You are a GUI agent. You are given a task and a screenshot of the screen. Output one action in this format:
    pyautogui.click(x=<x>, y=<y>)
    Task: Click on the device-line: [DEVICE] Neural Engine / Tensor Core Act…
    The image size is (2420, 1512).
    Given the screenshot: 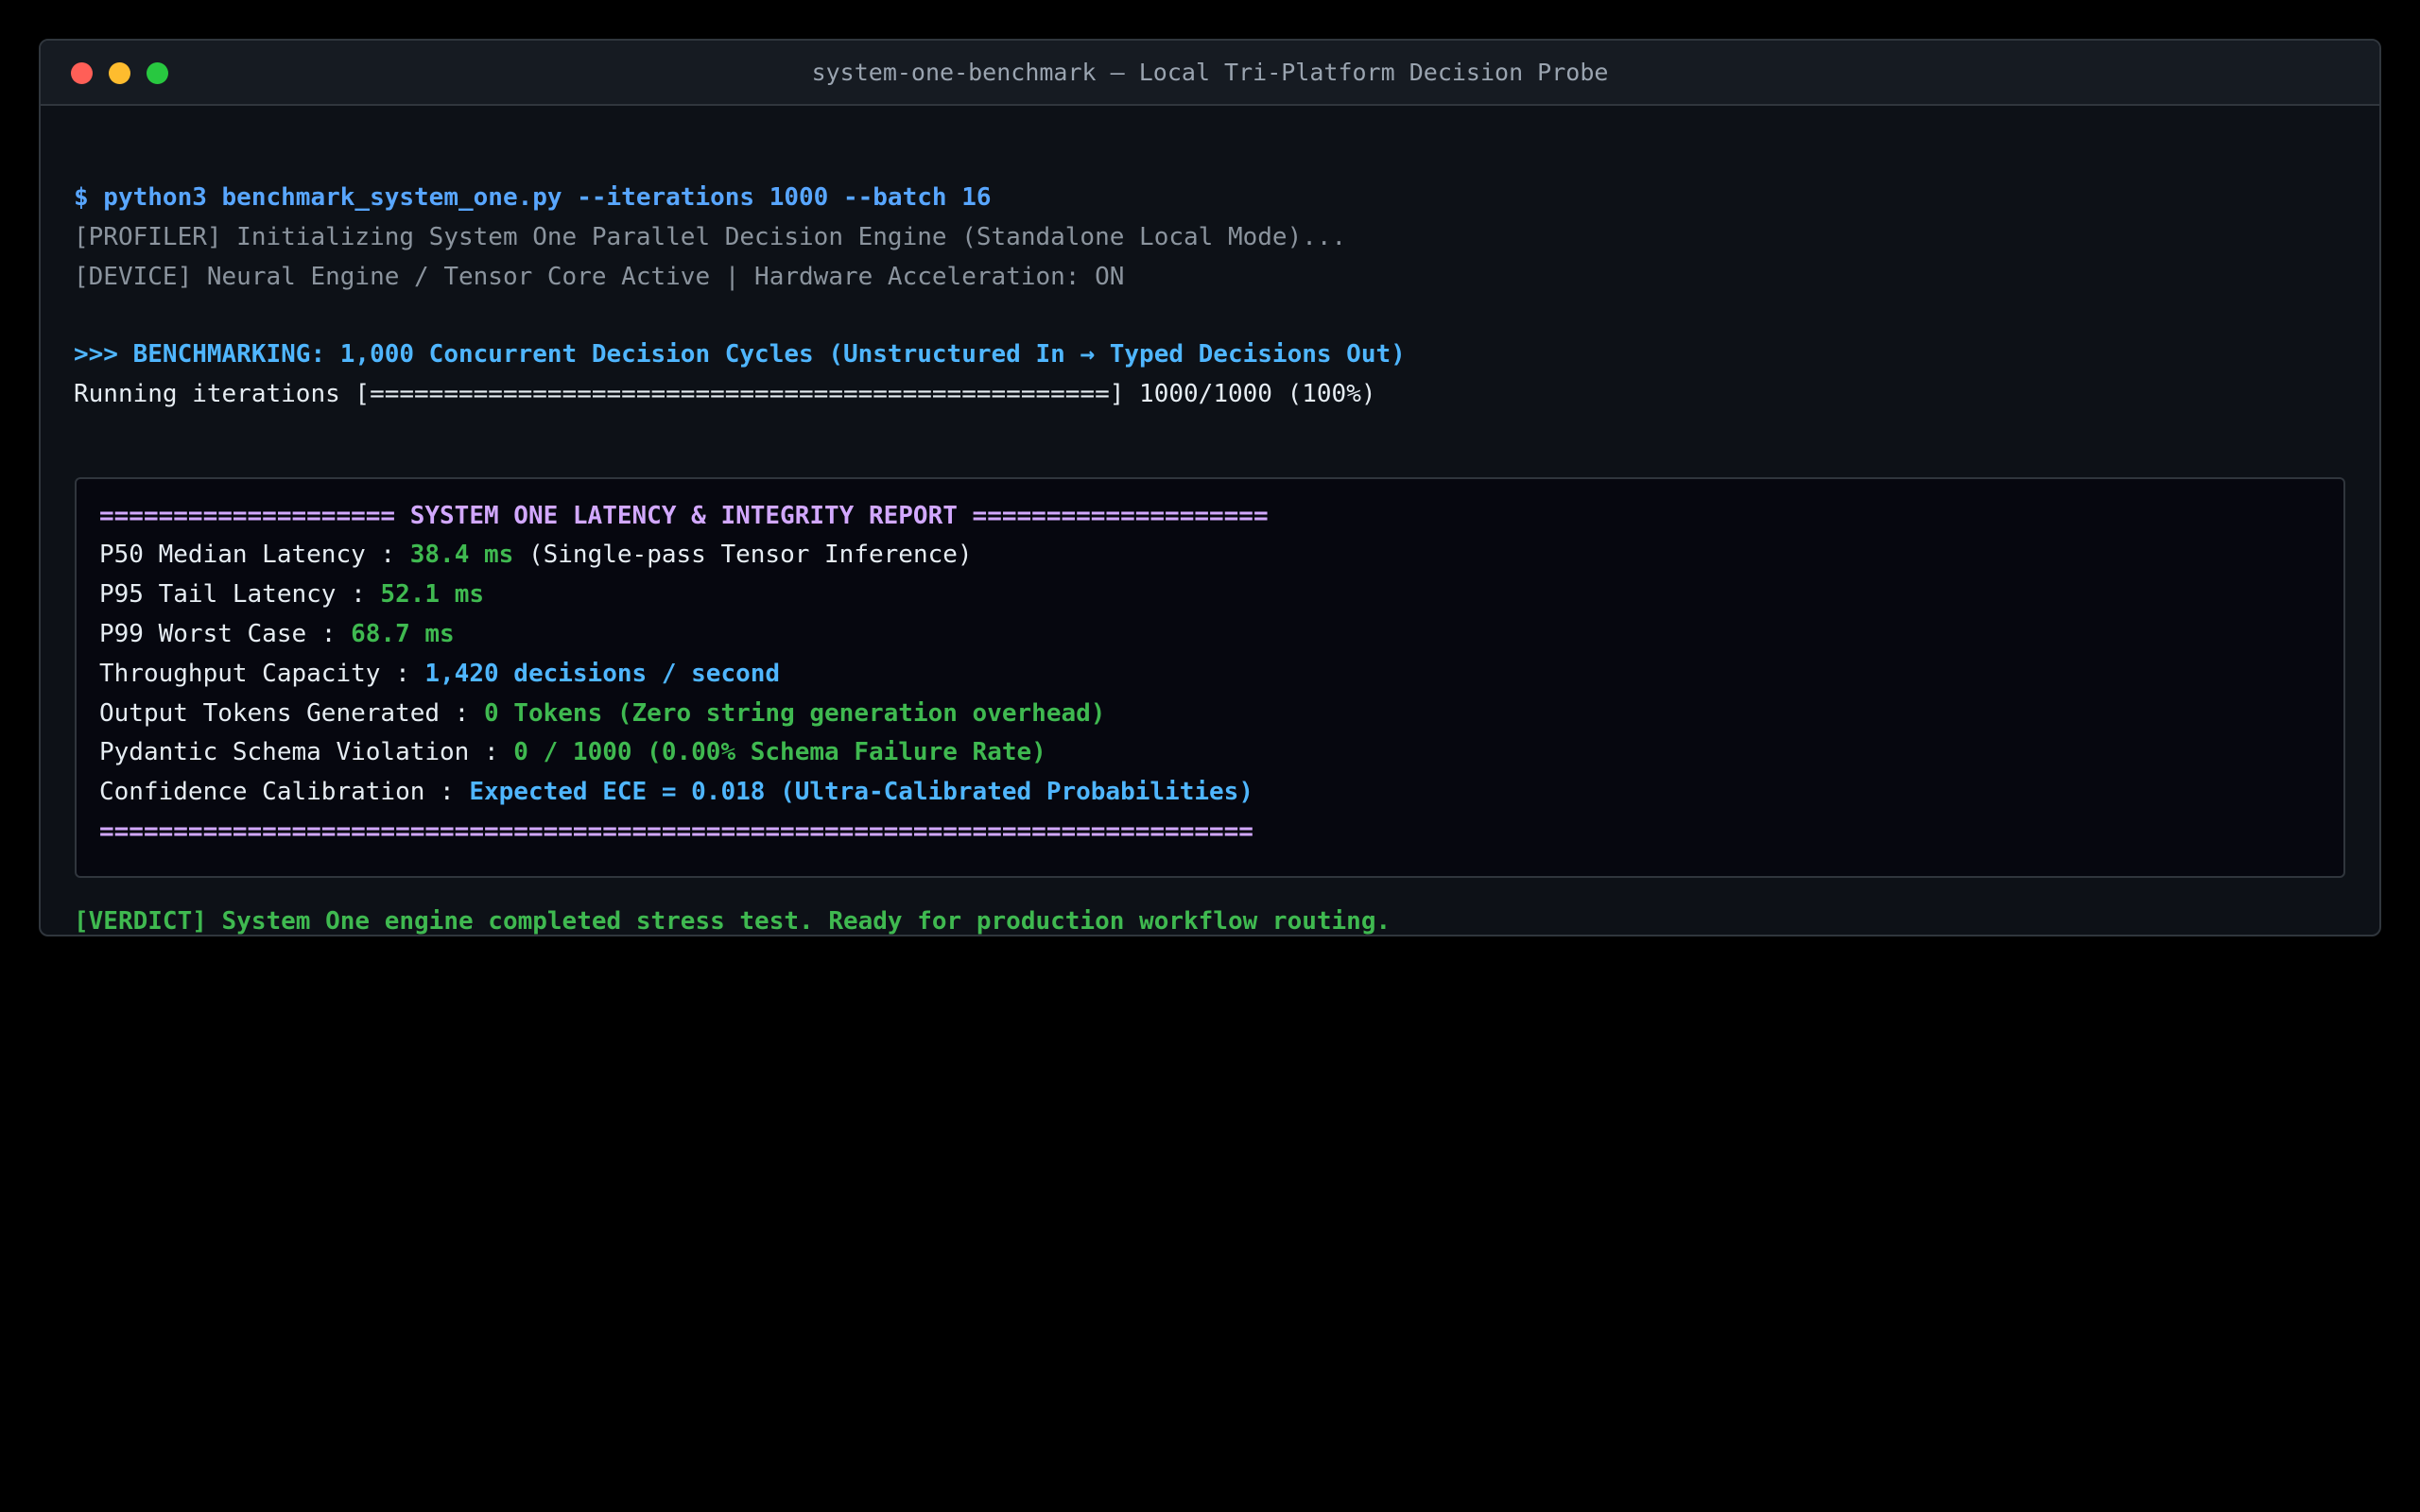 What is the action you would take?
    pyautogui.click(x=600, y=277)
    